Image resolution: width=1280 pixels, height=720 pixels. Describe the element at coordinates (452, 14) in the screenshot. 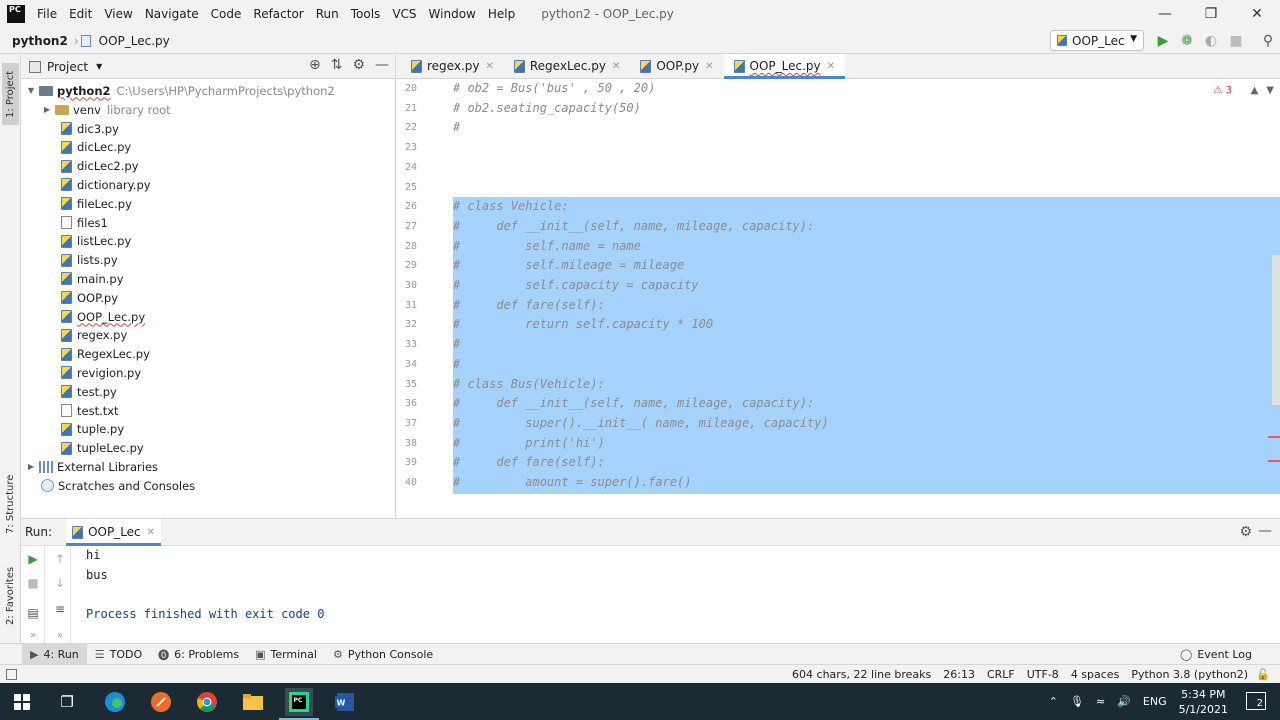

I see `menu-window: Window` at that location.